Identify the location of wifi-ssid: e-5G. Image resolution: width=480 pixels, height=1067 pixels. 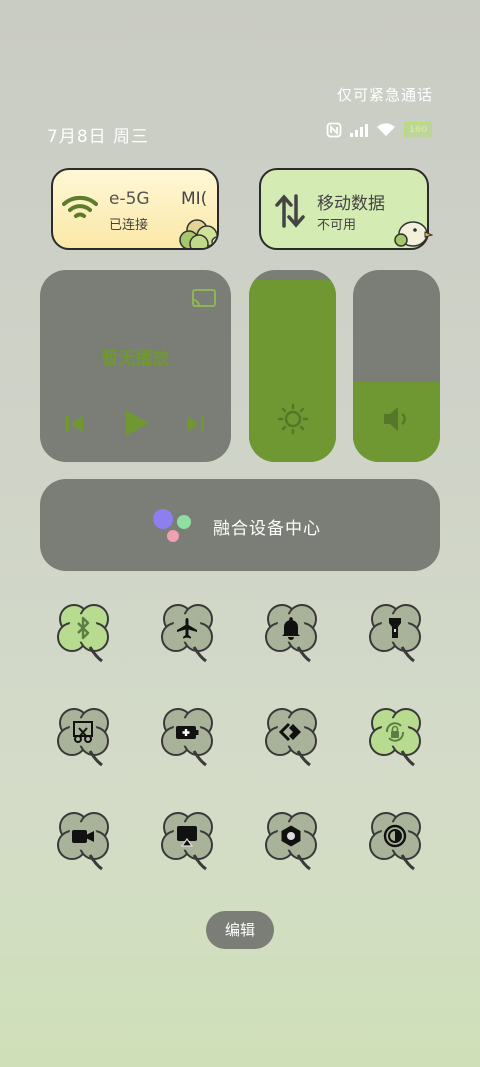
(129, 199).